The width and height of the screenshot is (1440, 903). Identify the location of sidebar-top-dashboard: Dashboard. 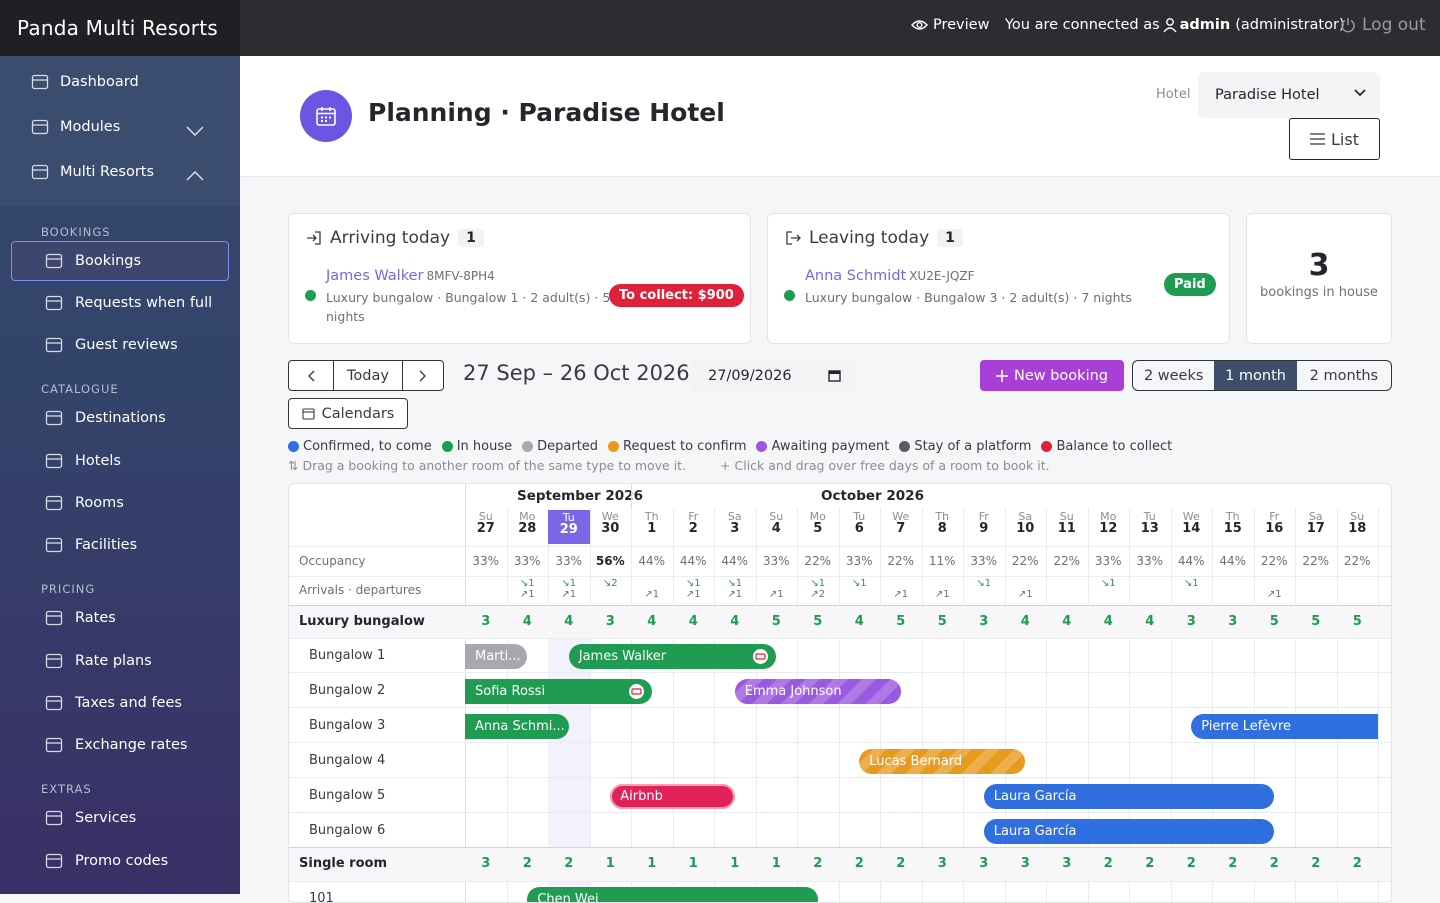
(84, 82).